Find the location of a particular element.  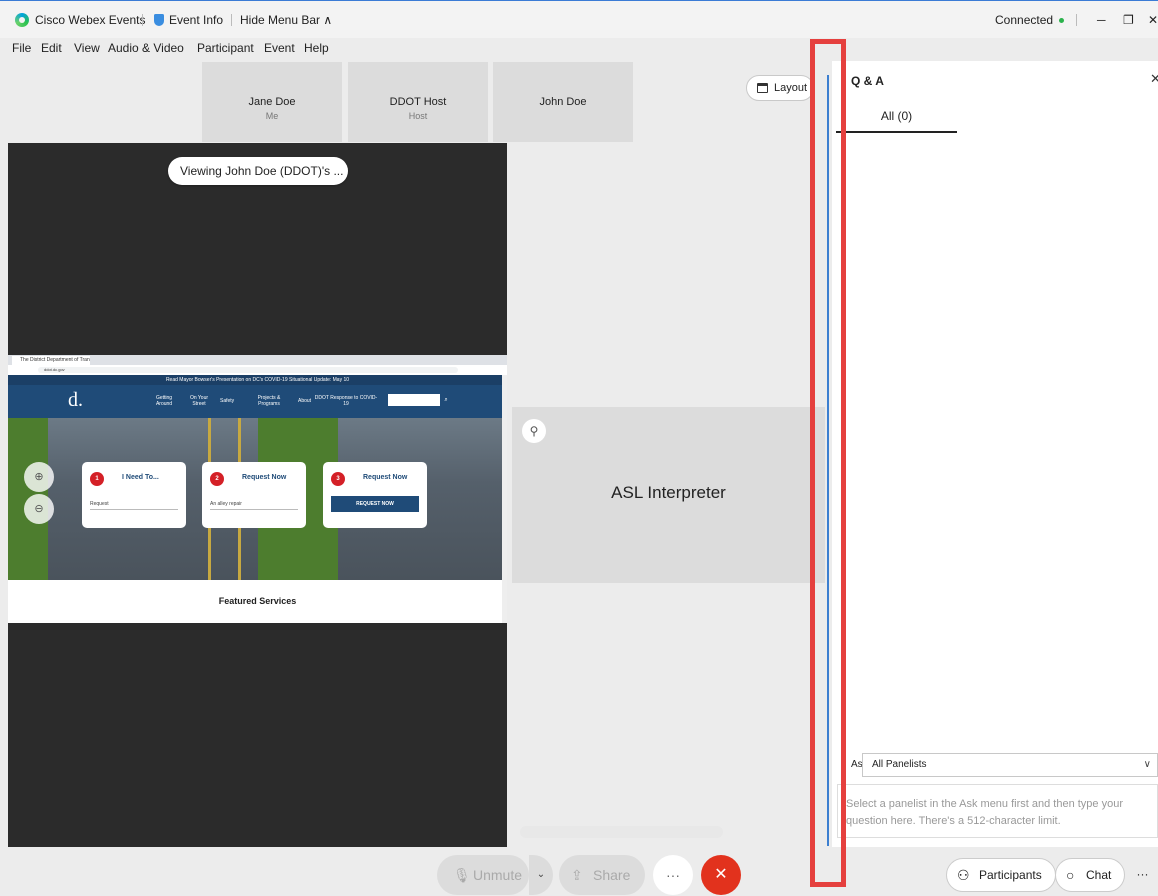

participant-tile-john-doe: John Doe is located at coordinates (563, 102).